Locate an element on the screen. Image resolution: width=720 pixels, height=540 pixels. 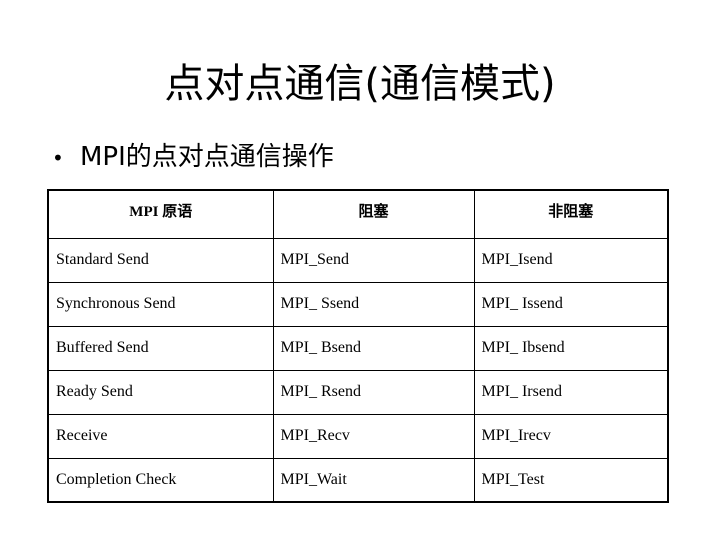
cell-primitive: Ready Send is located at coordinates (160, 392).